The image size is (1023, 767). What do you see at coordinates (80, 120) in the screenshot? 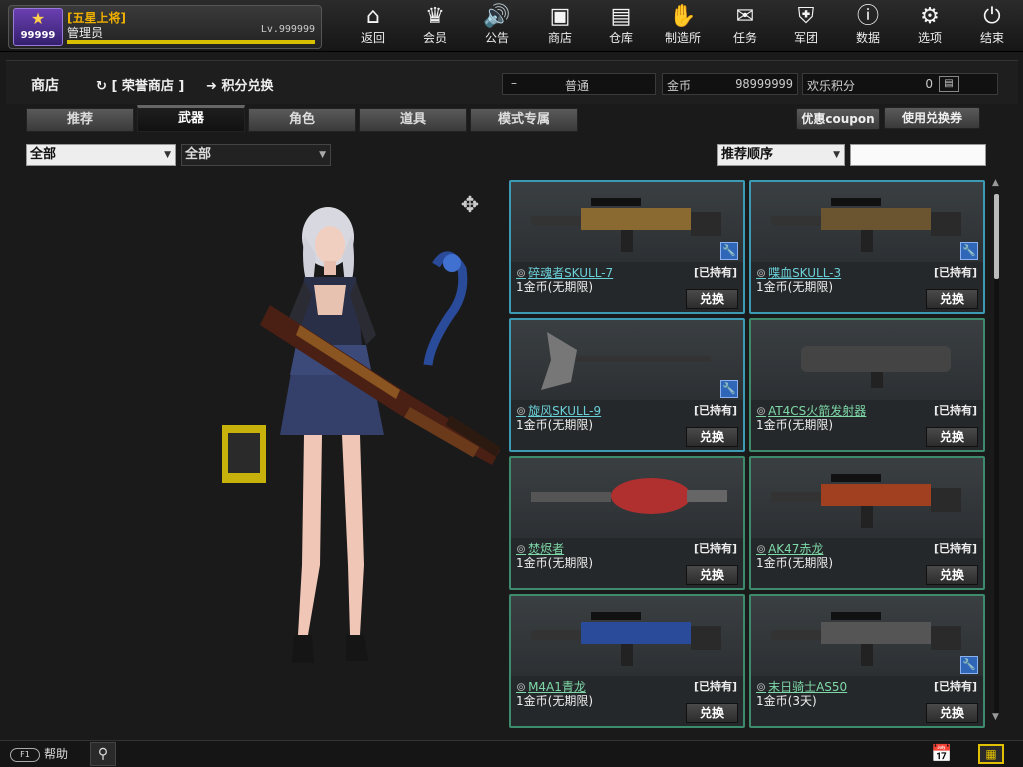
I see `tab-0: 推荐` at bounding box center [80, 120].